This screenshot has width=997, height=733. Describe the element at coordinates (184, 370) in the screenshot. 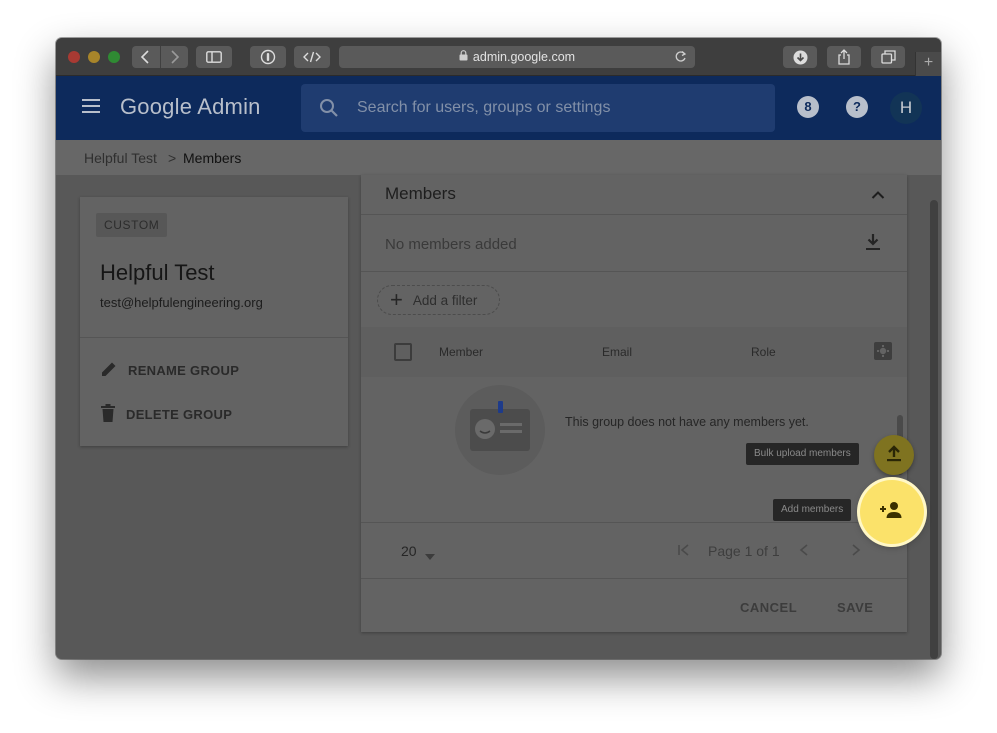

I see `rename-group-label: RENAME GROUP` at that location.